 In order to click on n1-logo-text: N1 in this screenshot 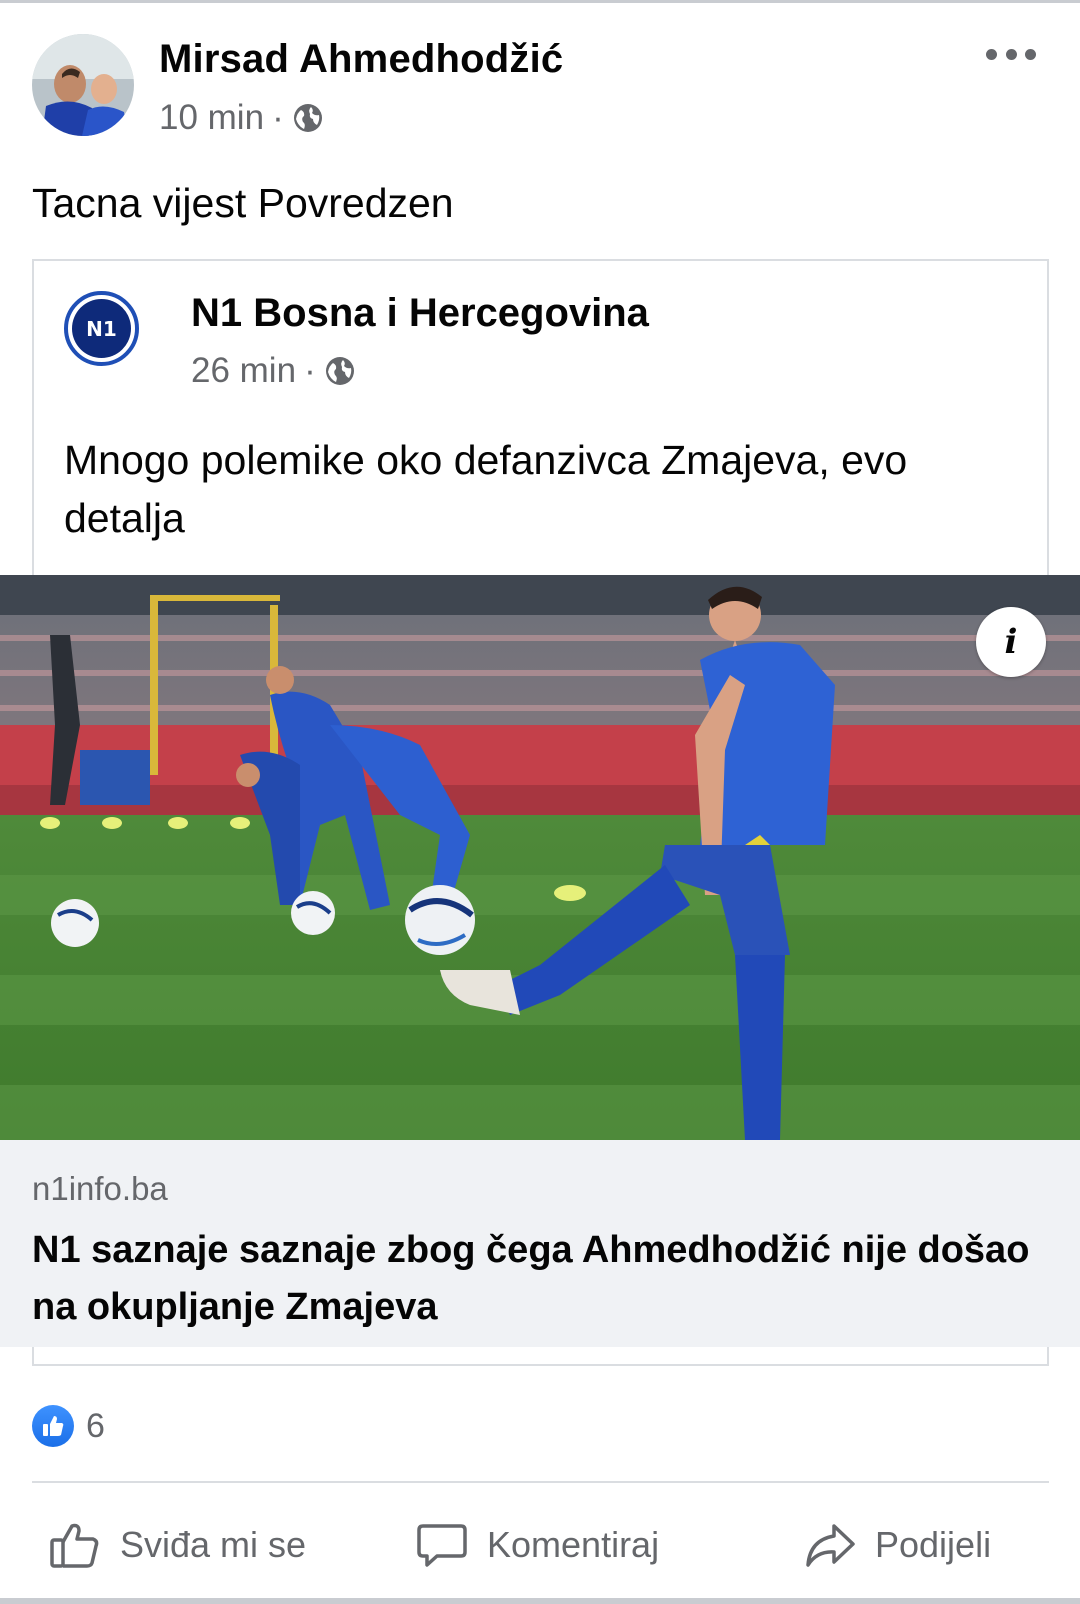, I will do `click(101, 328)`.